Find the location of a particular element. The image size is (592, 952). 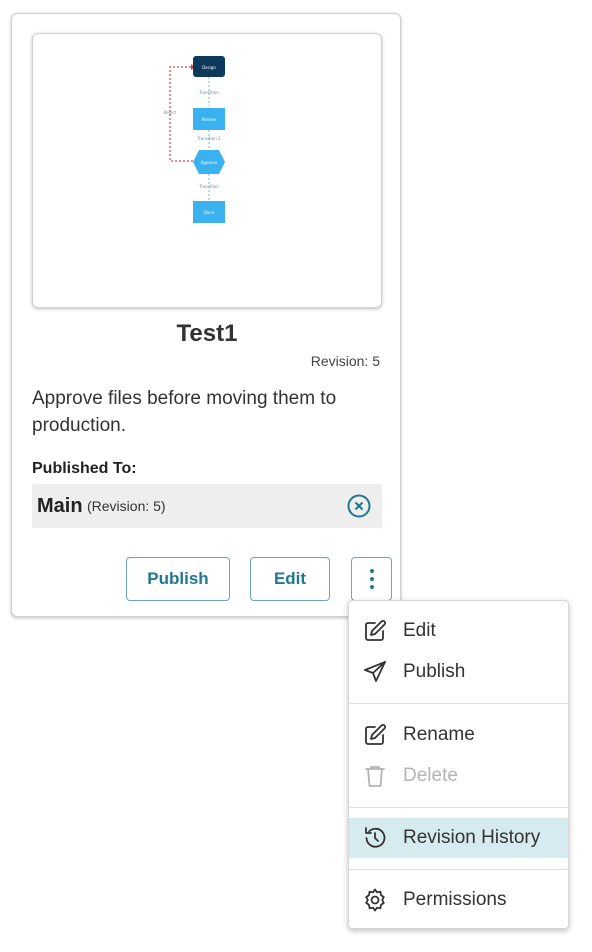

node-label: Approve is located at coordinates (209, 162).